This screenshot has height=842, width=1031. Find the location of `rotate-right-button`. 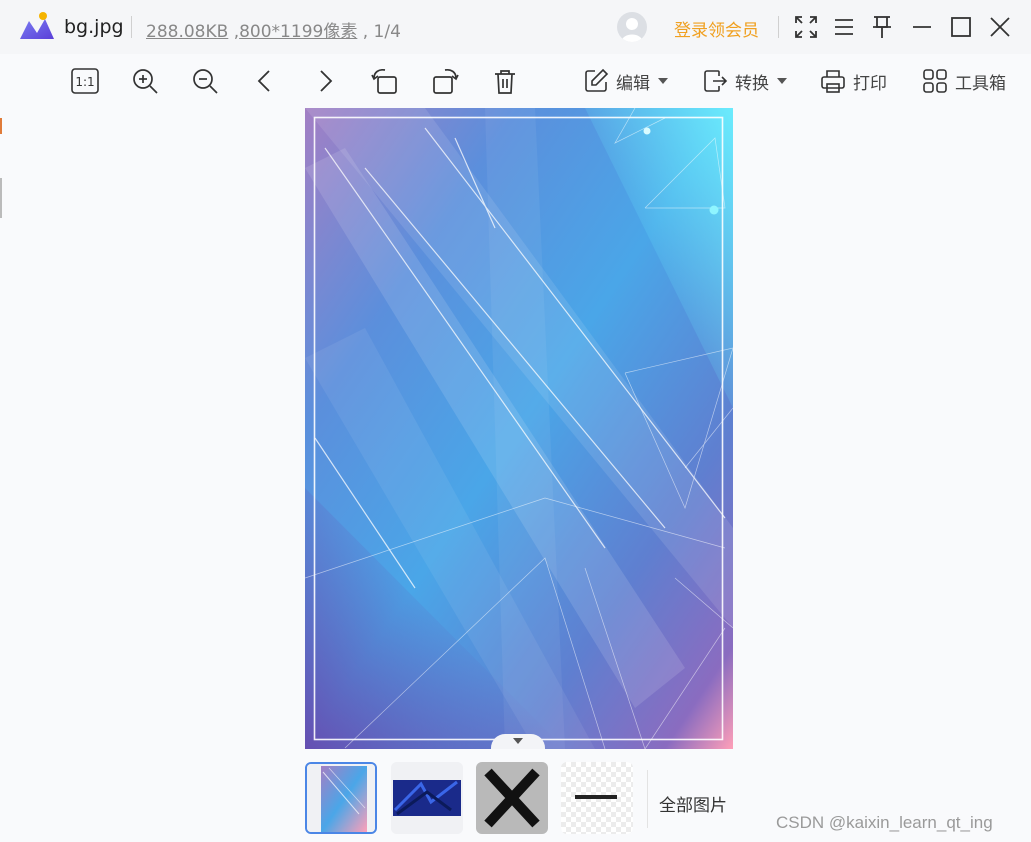

rotate-right-button is located at coordinates (445, 81).